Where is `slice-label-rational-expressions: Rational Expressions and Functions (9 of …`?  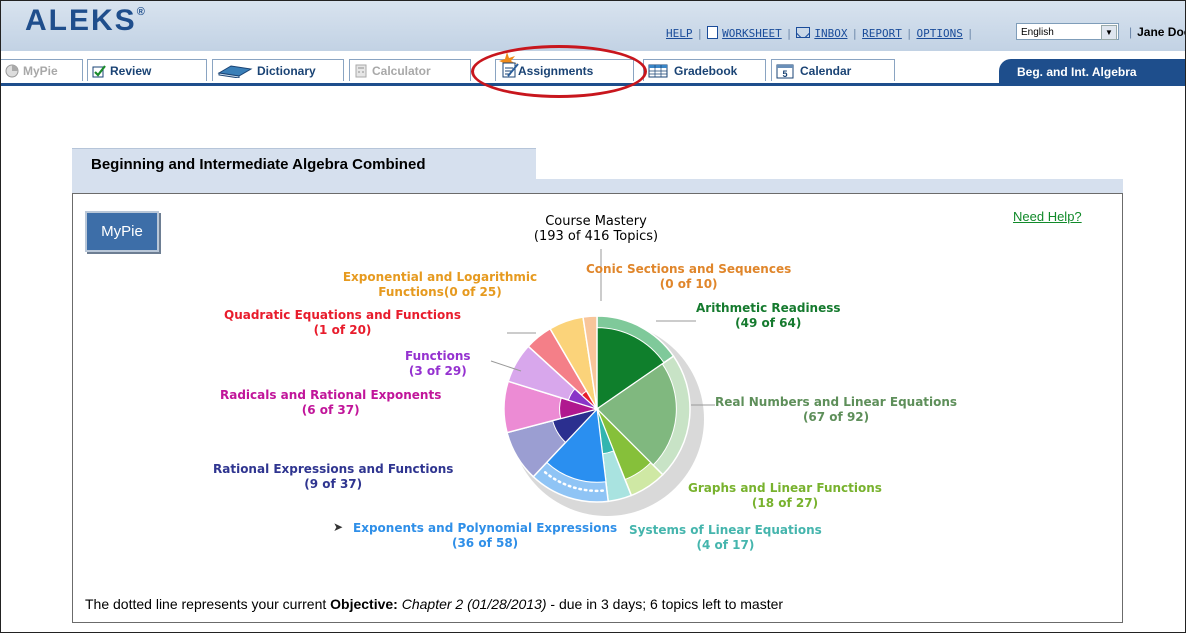
slice-label-rational-expressions: Rational Expressions and Functions (9 of … is located at coordinates (333, 477).